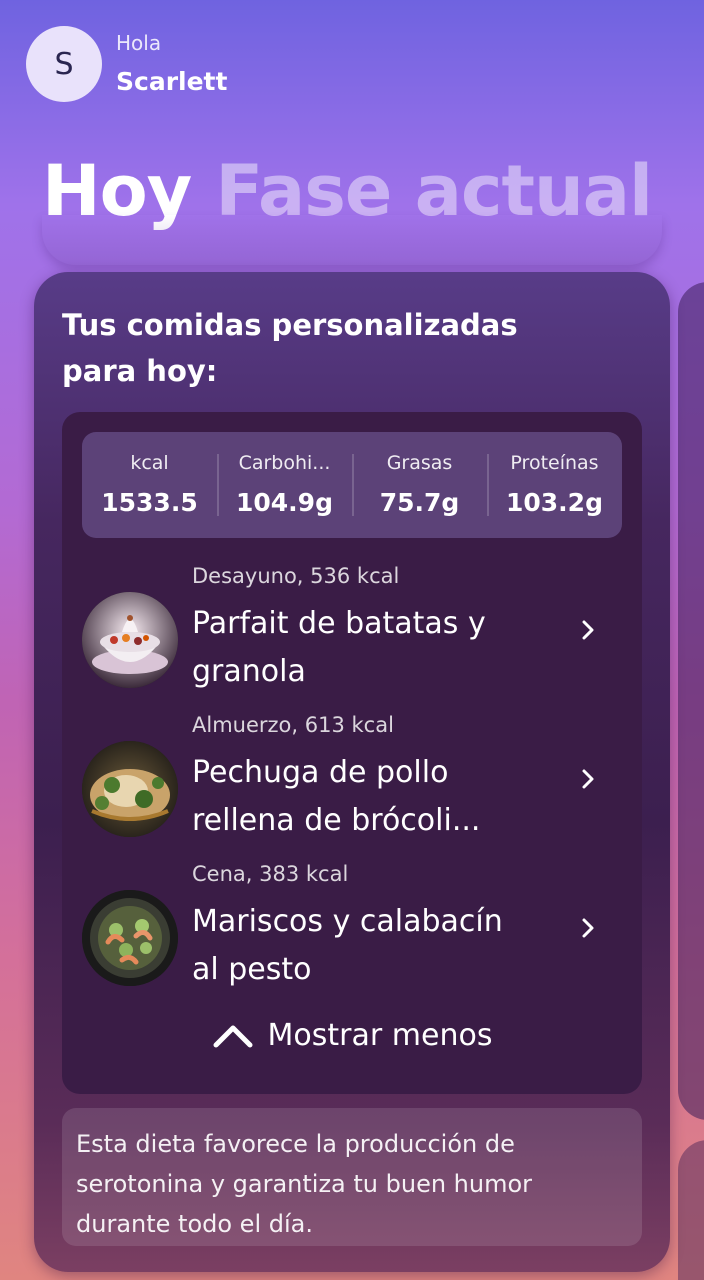  I want to click on stat-value: 103.2g, so click(554, 502).